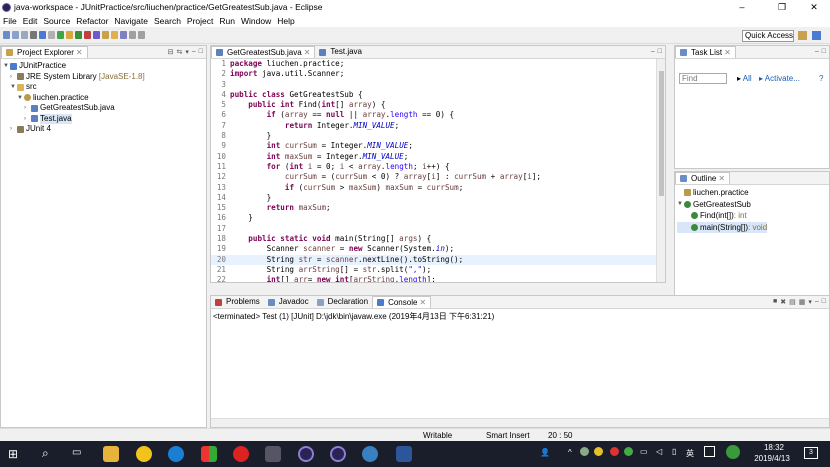 The height and width of the screenshot is (467, 830). Describe the element at coordinates (402, 302) in the screenshot. I see `tab-console: Console ✕` at that location.